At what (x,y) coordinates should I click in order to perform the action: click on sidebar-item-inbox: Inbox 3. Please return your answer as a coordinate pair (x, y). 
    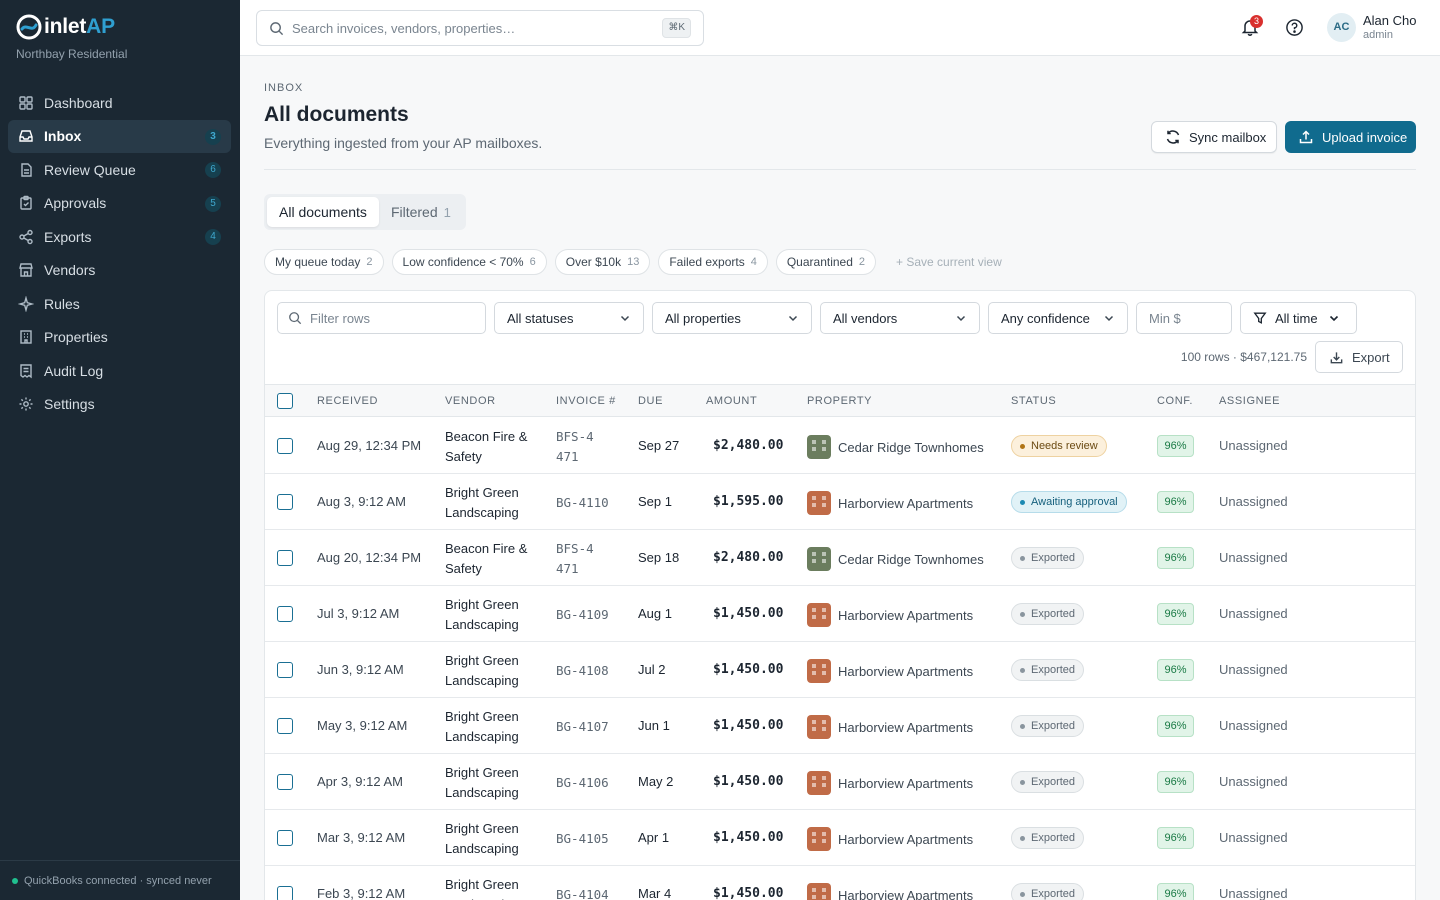
    Looking at the image, I should click on (119, 136).